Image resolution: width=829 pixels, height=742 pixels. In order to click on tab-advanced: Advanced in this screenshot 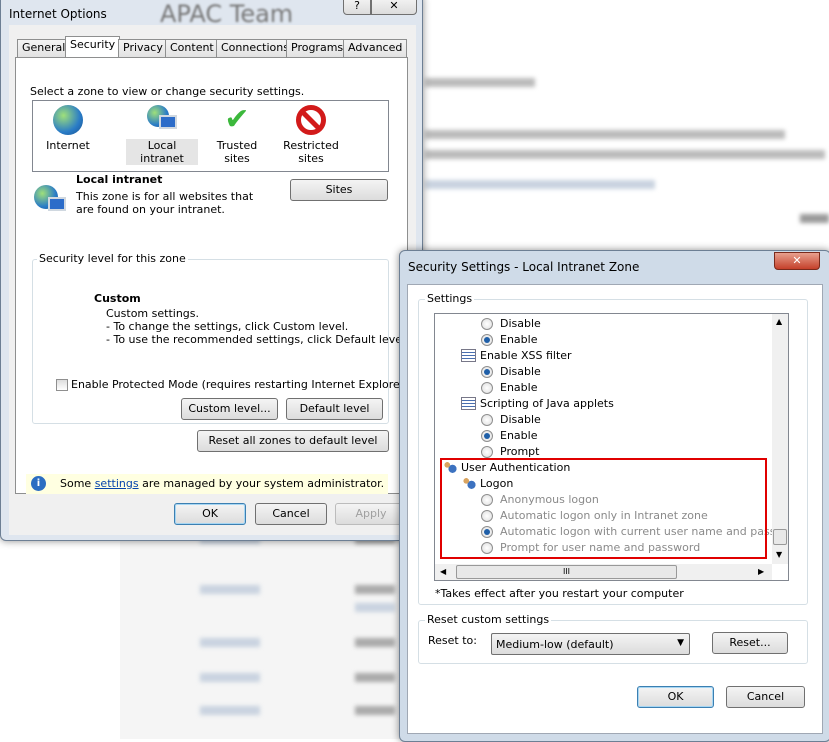, I will do `click(375, 48)`.